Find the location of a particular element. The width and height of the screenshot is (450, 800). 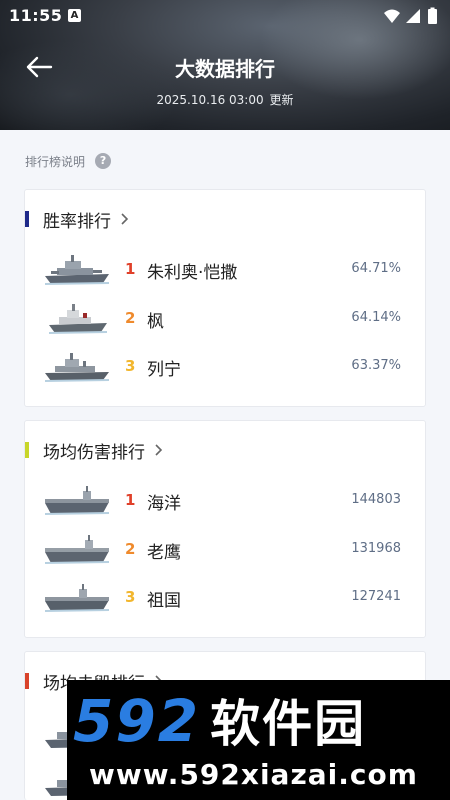

site-watermark: 592 软件园 www.592xiazai.com is located at coordinates (258, 740).